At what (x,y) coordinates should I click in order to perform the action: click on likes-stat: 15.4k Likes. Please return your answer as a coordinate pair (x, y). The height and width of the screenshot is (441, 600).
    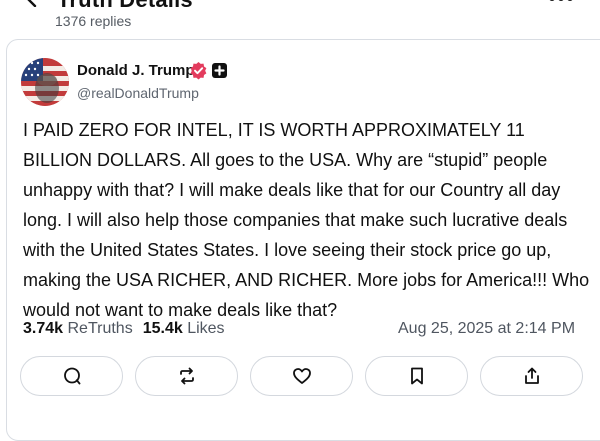
    Looking at the image, I should click on (184, 328).